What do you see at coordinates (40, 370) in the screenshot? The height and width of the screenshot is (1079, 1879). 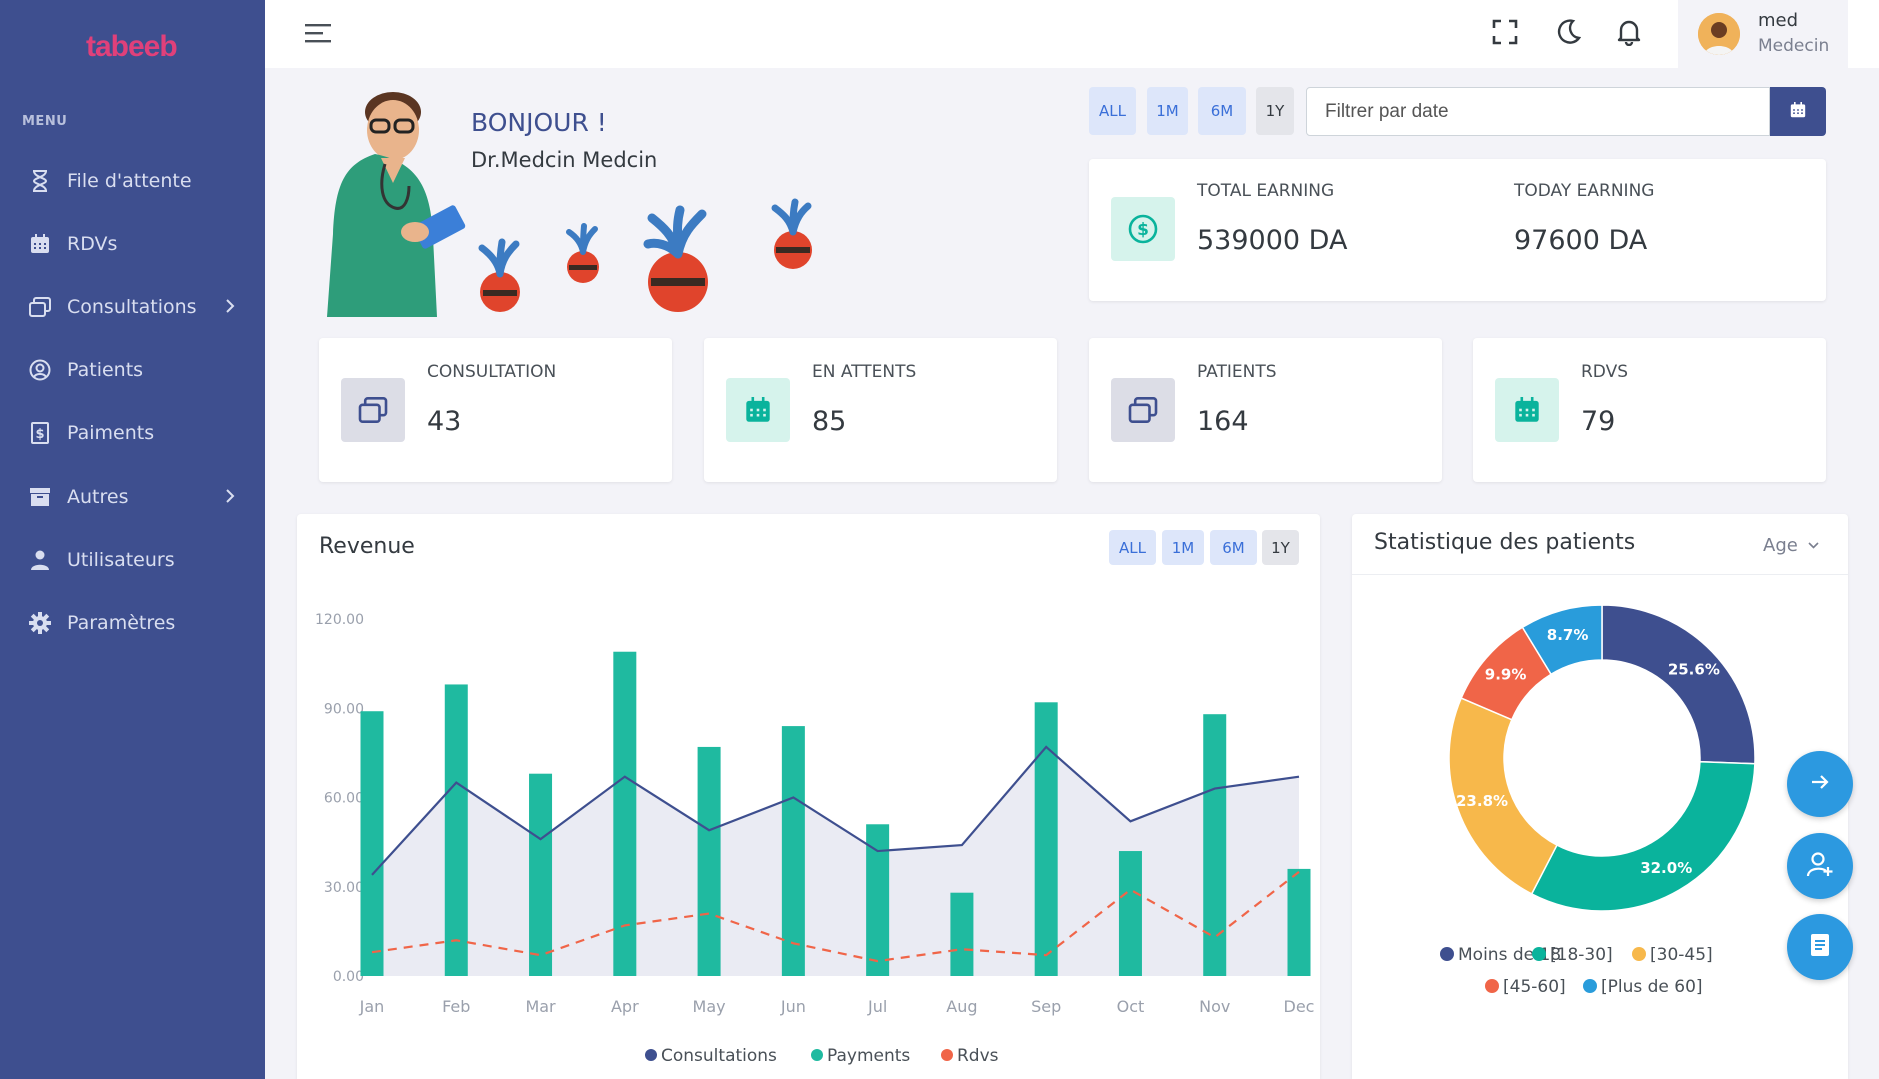 I see `user-circle-icon` at bounding box center [40, 370].